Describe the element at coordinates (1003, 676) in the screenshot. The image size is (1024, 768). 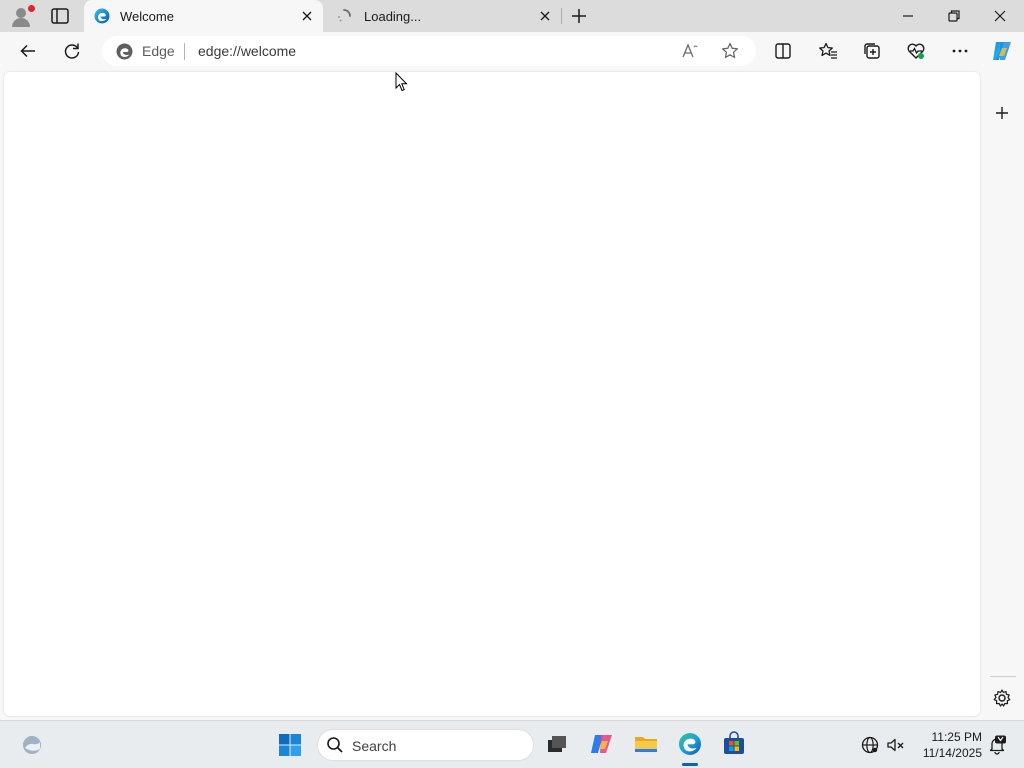
I see `sidebar-divider` at that location.